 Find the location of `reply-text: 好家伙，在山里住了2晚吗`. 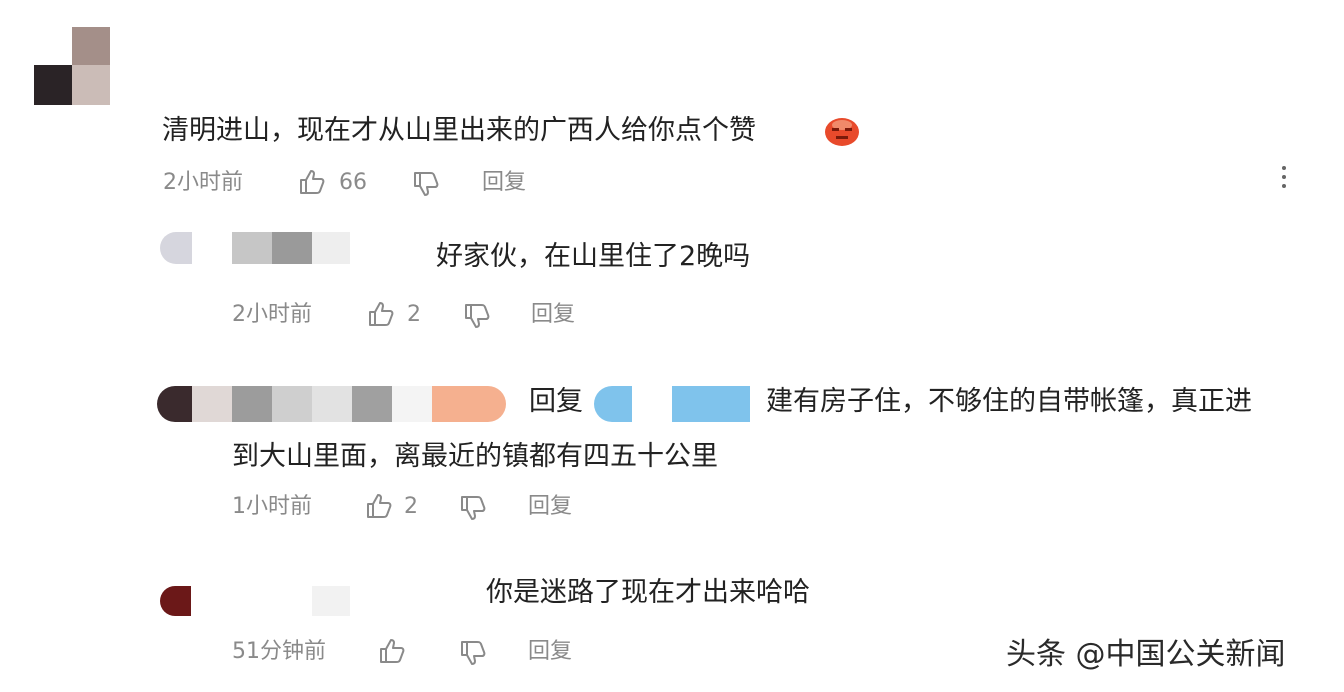

reply-text: 好家伙，在山里住了2晚吗 is located at coordinates (593, 256).